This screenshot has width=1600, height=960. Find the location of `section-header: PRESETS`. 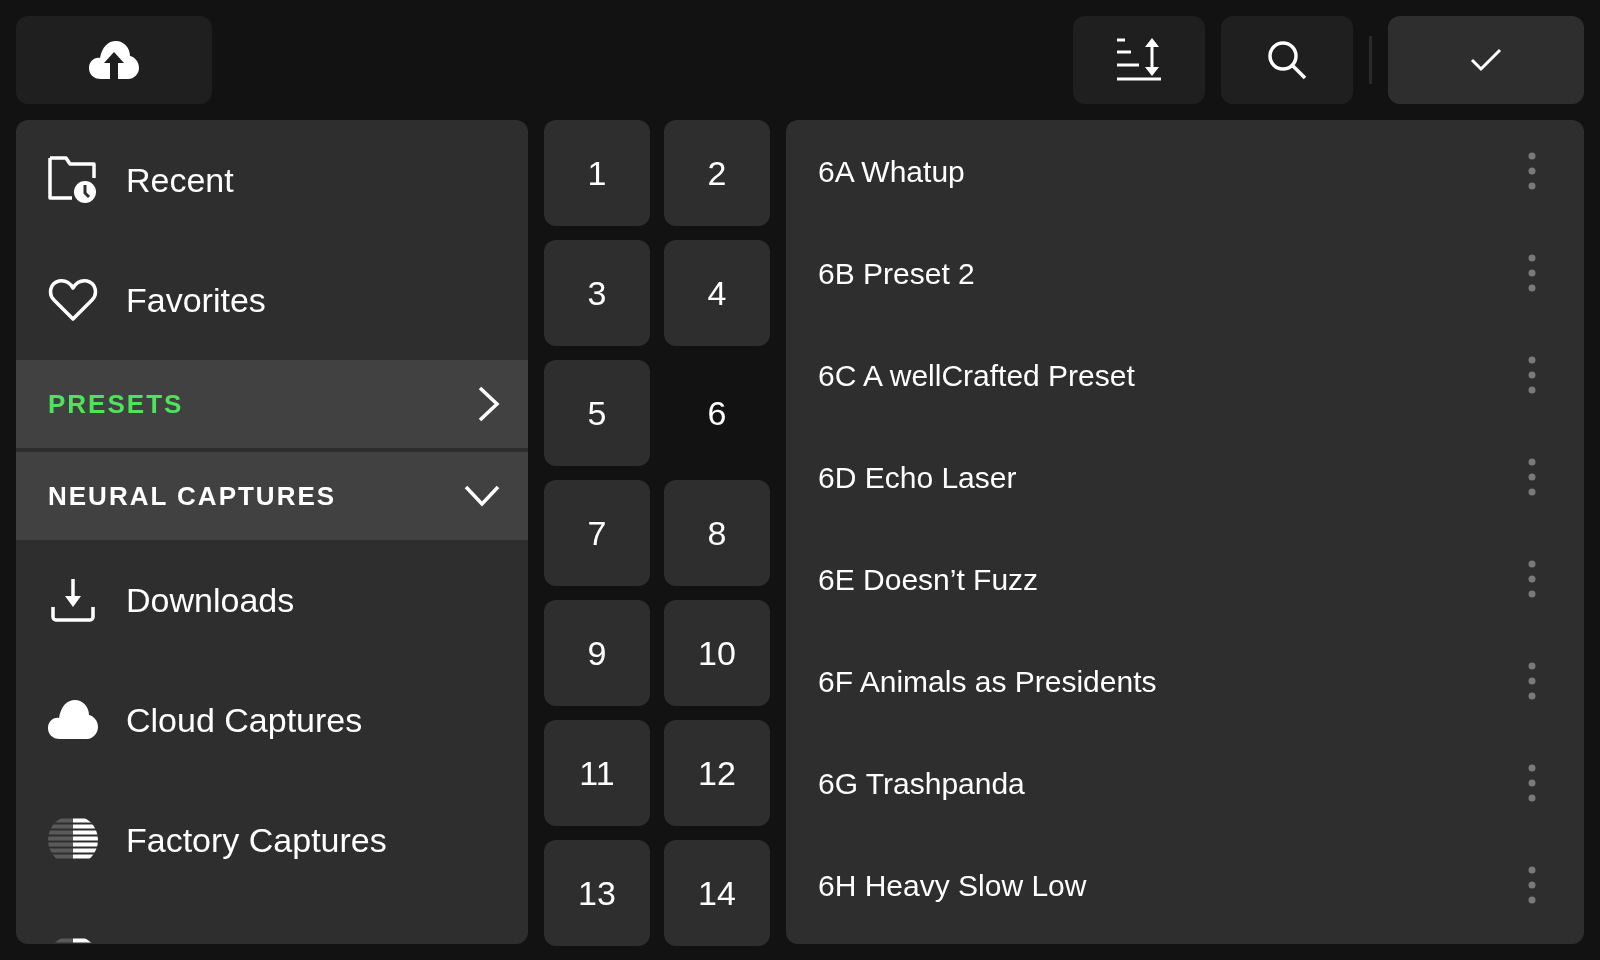

section-header: PRESETS is located at coordinates (272, 404).